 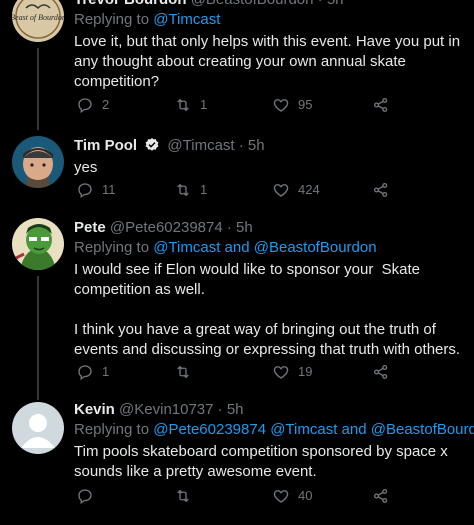 I want to click on author-handle: @BeastofBourdon, so click(x=252, y=4).